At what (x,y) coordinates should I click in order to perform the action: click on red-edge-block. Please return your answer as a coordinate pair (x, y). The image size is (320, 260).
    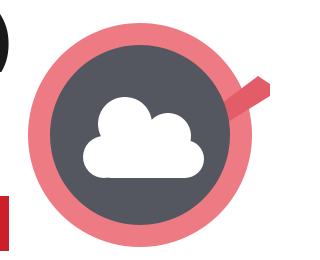
    Looking at the image, I should click on (4, 223).